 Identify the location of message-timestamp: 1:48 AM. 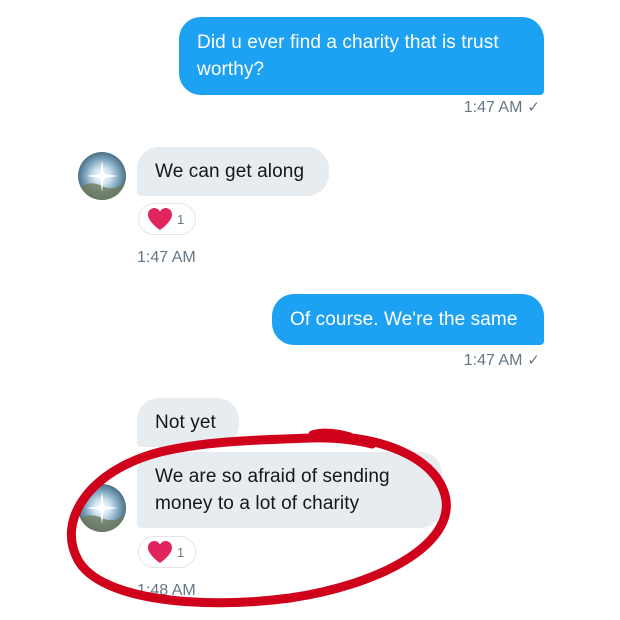
(166, 590).